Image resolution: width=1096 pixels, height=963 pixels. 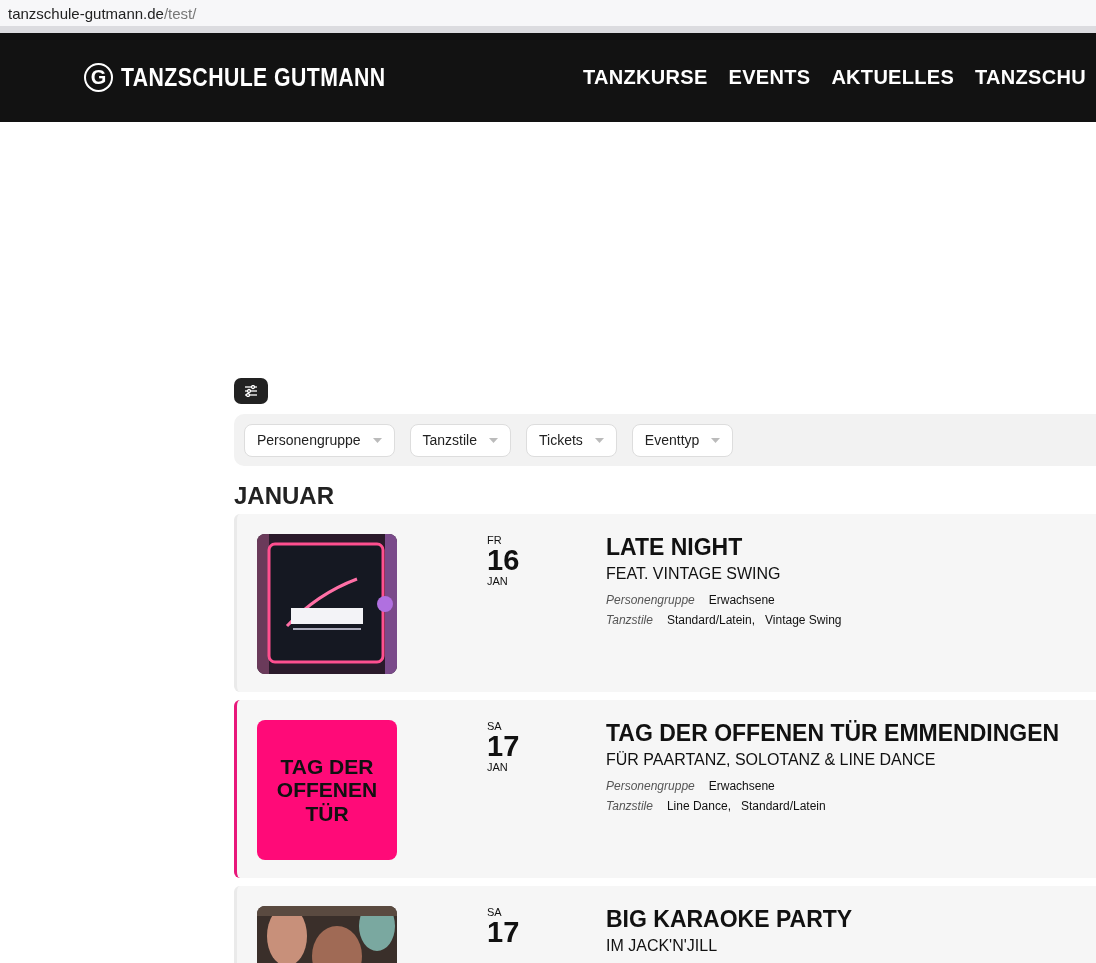 I want to click on event-card: FR 16 JAN LATE NIGHT FEAT. VINTAGE SWING Personengruppe Erwachsene Tanzstile Standard/Latein, Vintage Swing, so click(x=665, y=603).